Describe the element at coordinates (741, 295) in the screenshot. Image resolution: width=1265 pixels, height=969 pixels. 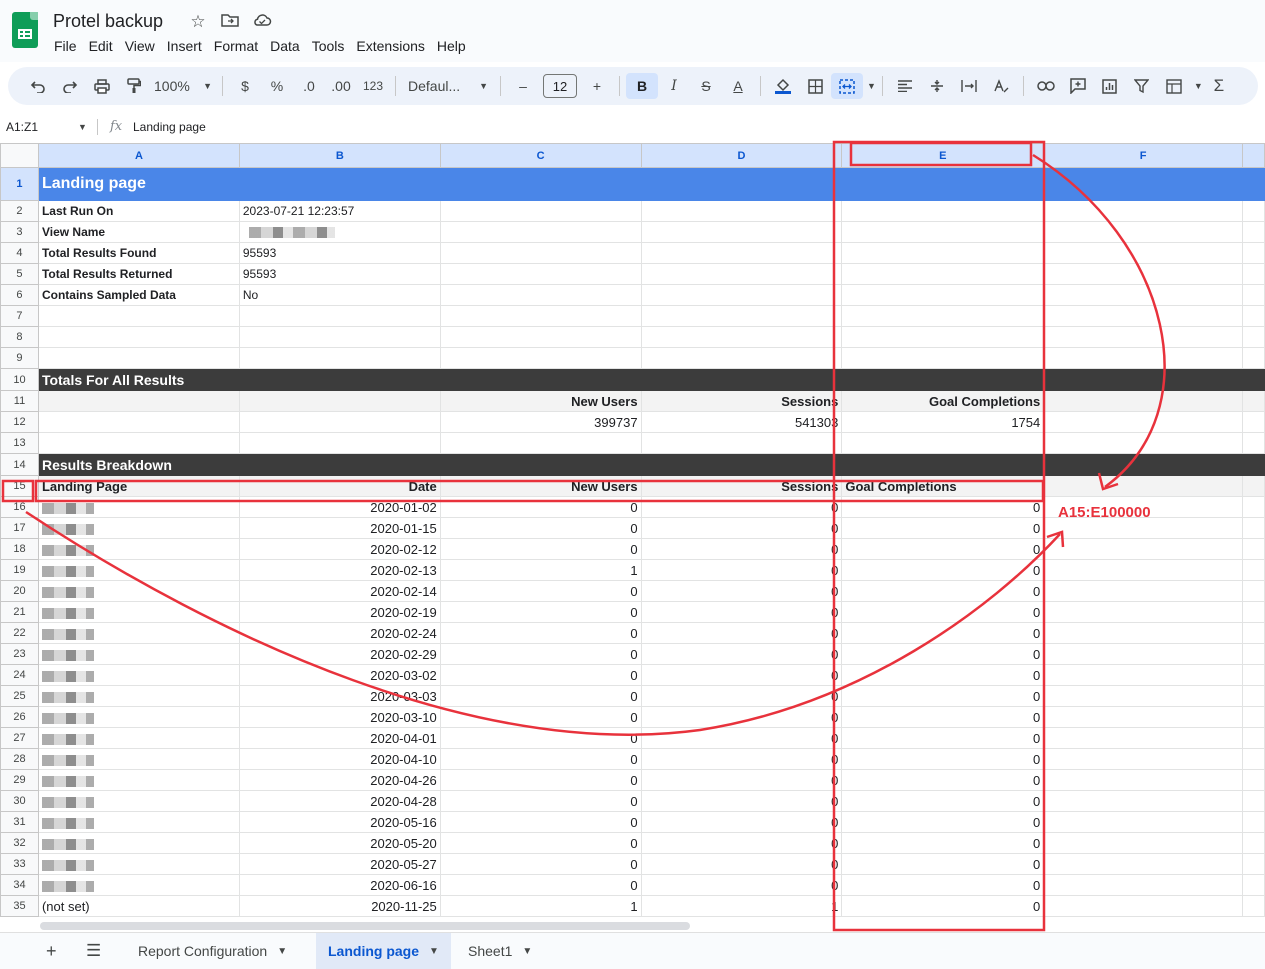
I see `cell-d6` at that location.